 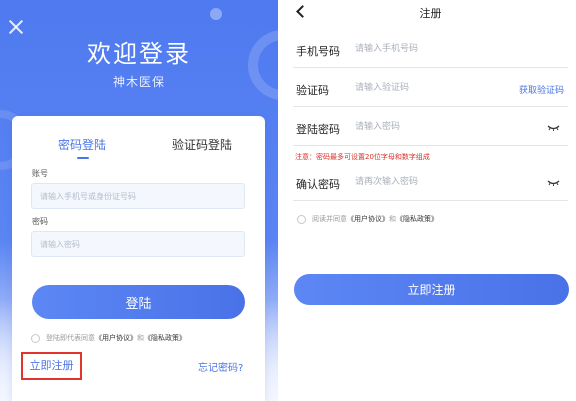 I want to click on welcome-title: 欢迎登录, so click(x=139, y=54).